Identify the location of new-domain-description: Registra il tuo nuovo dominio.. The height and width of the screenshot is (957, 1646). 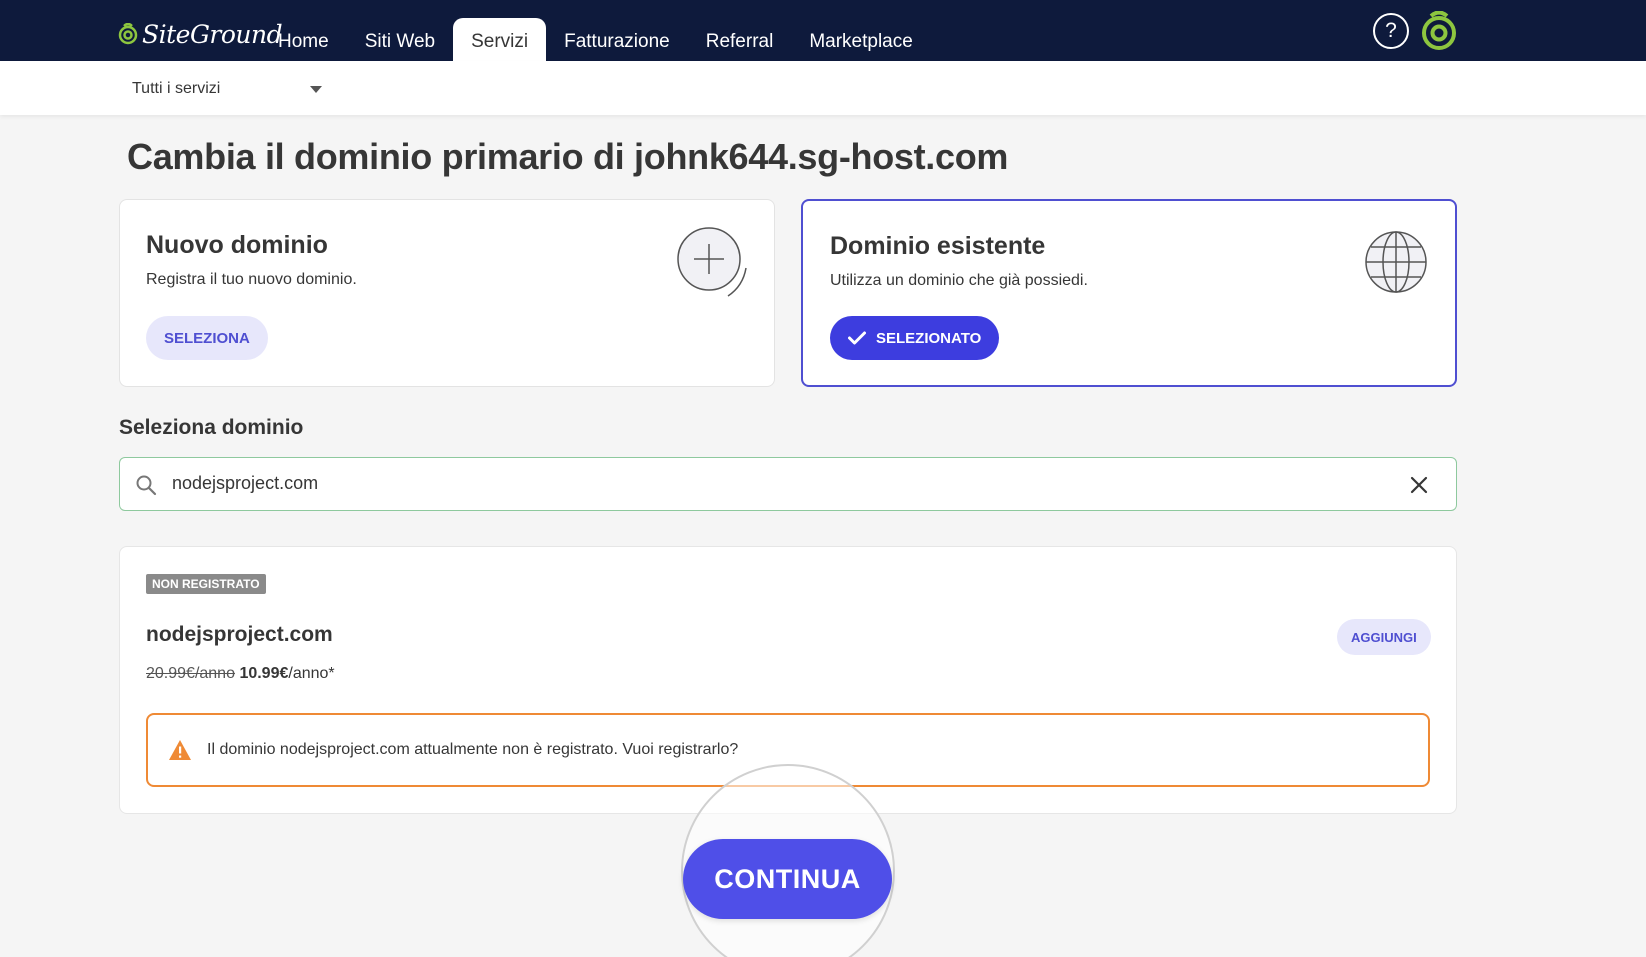
(251, 279).